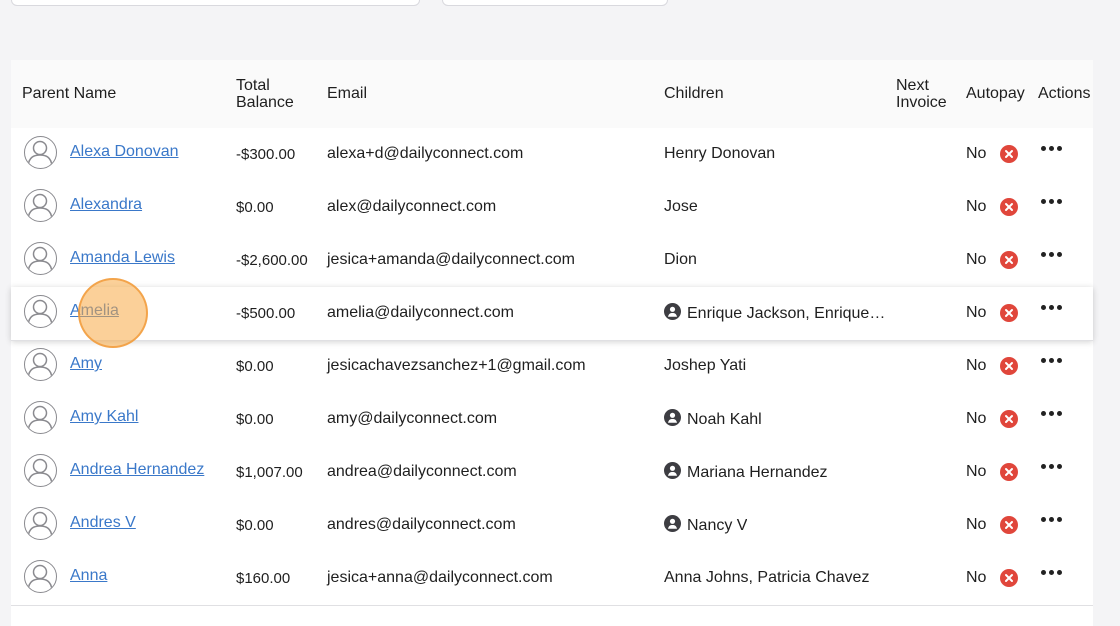  Describe the element at coordinates (451, 259) in the screenshot. I see `parent-email: jesica+amanda@dailyconnect.com` at that location.